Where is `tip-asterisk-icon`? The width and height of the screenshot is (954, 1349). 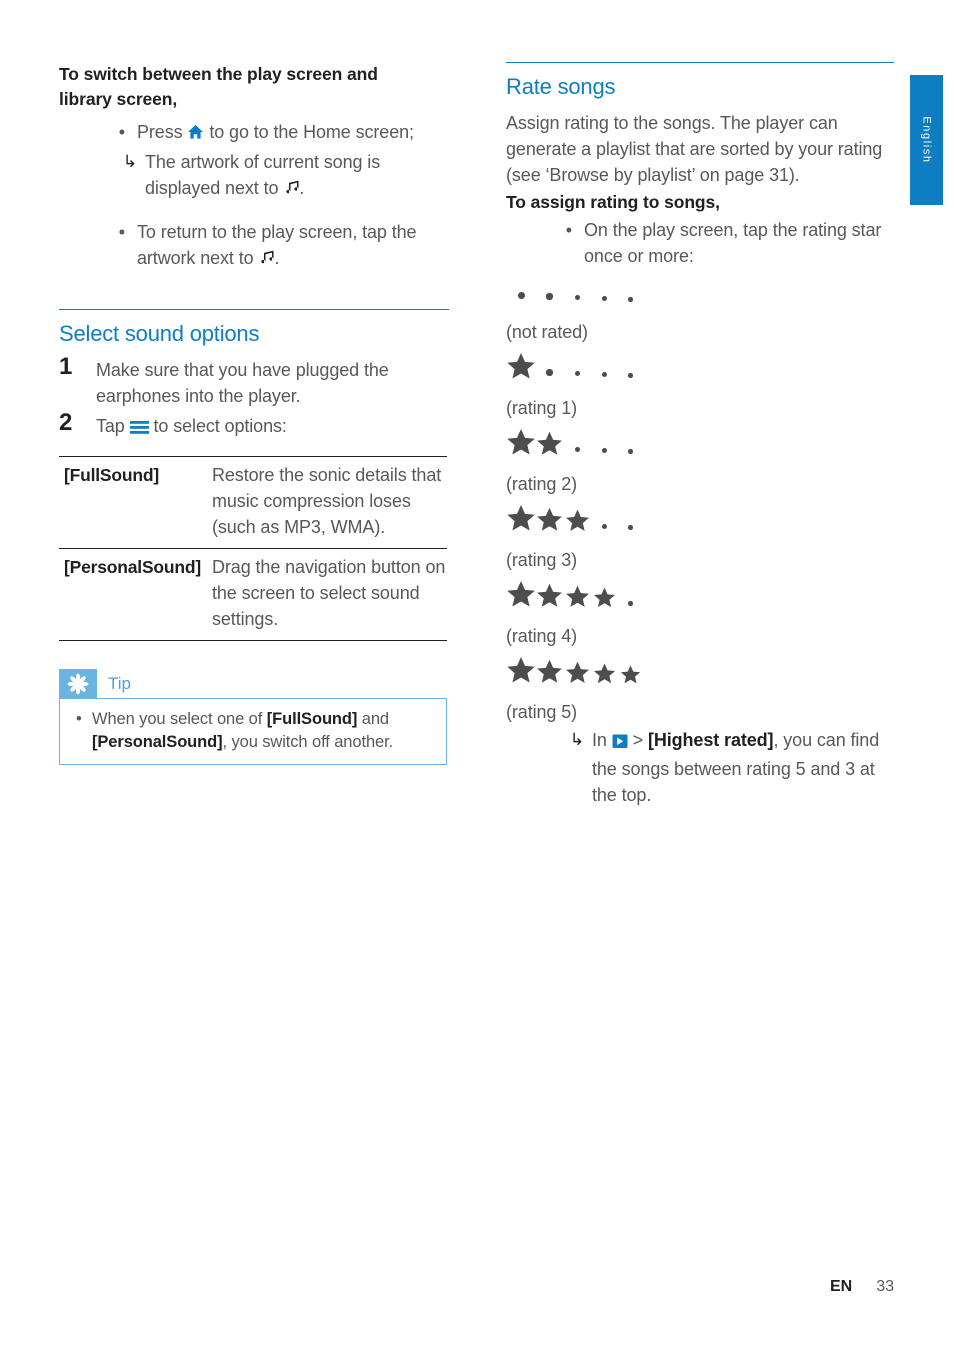 tip-asterisk-icon is located at coordinates (78, 684).